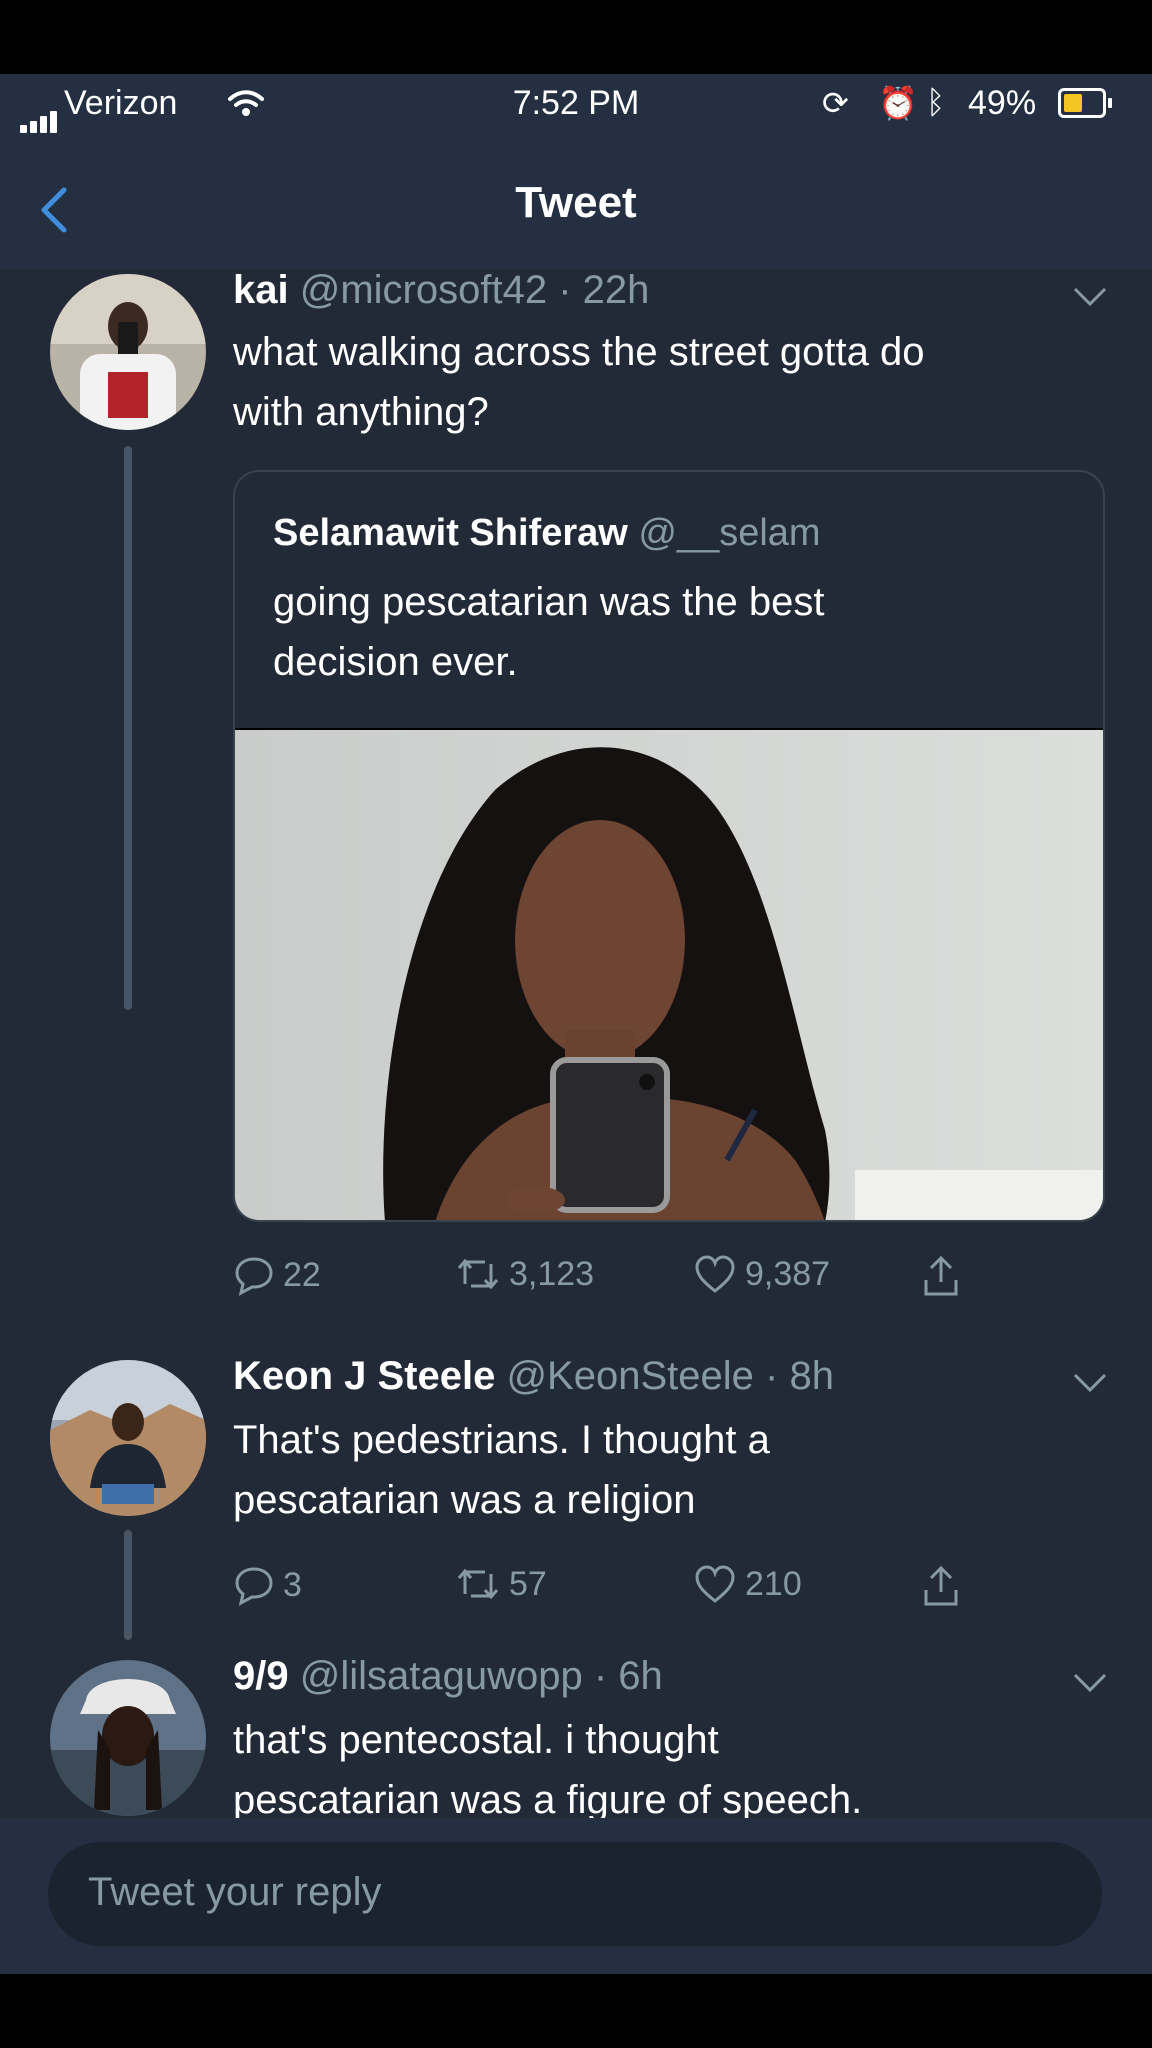 The image size is (1152, 2048). I want to click on reply-bar: Tweet your reply, so click(576, 1896).